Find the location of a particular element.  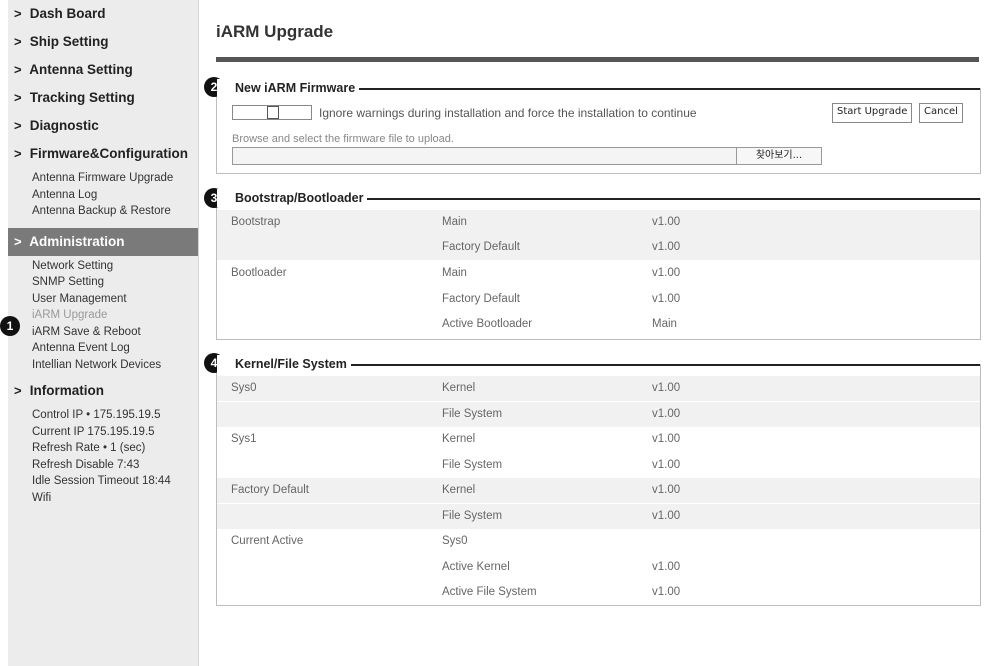

row-name: Active Bootloader is located at coordinates (487, 324).